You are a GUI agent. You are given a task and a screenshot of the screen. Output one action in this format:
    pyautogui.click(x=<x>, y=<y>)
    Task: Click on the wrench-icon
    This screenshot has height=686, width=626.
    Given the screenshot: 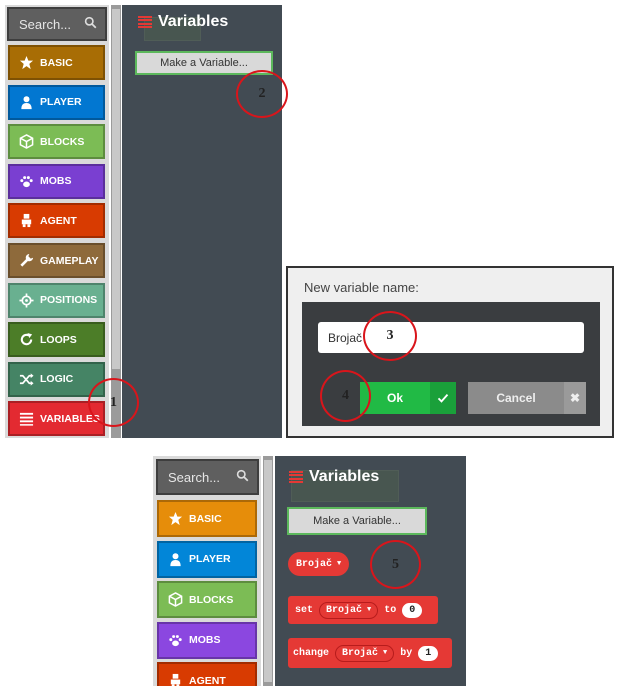 What is the action you would take?
    pyautogui.click(x=26, y=261)
    